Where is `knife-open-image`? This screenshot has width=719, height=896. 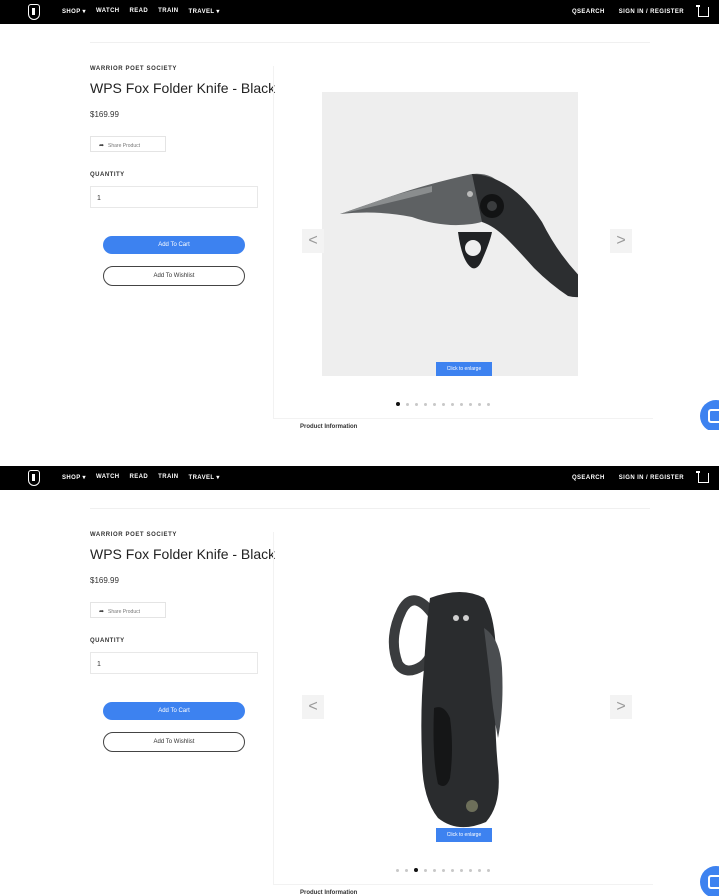 knife-open-image is located at coordinates (459, 235).